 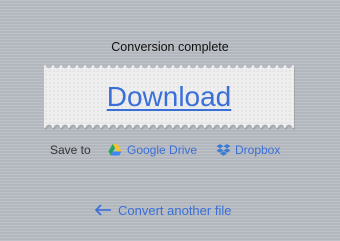 I want to click on dropbox-link: Dropbox, so click(x=248, y=150).